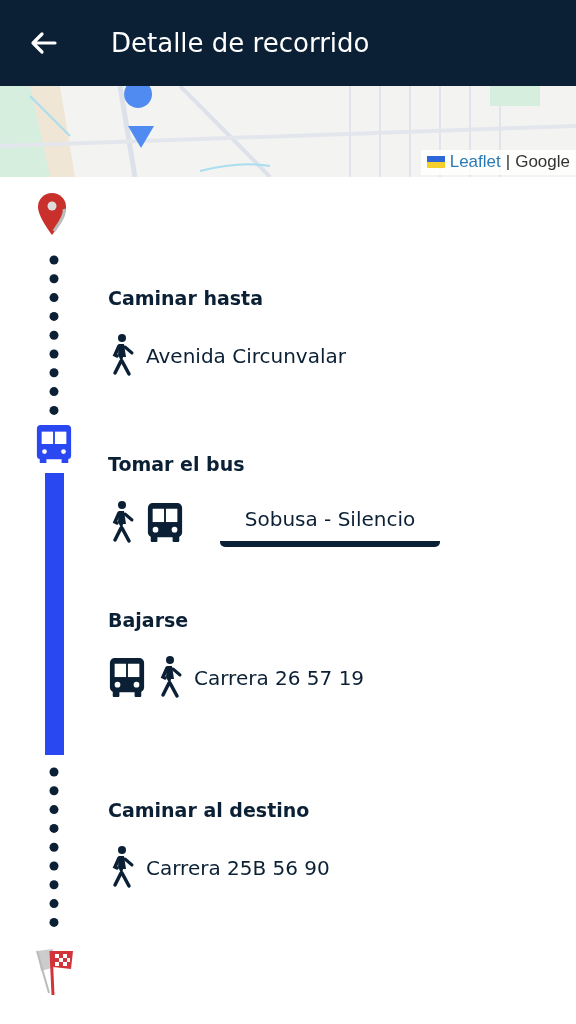  Describe the element at coordinates (43, 43) in the screenshot. I see `back-arrow-icon` at that location.